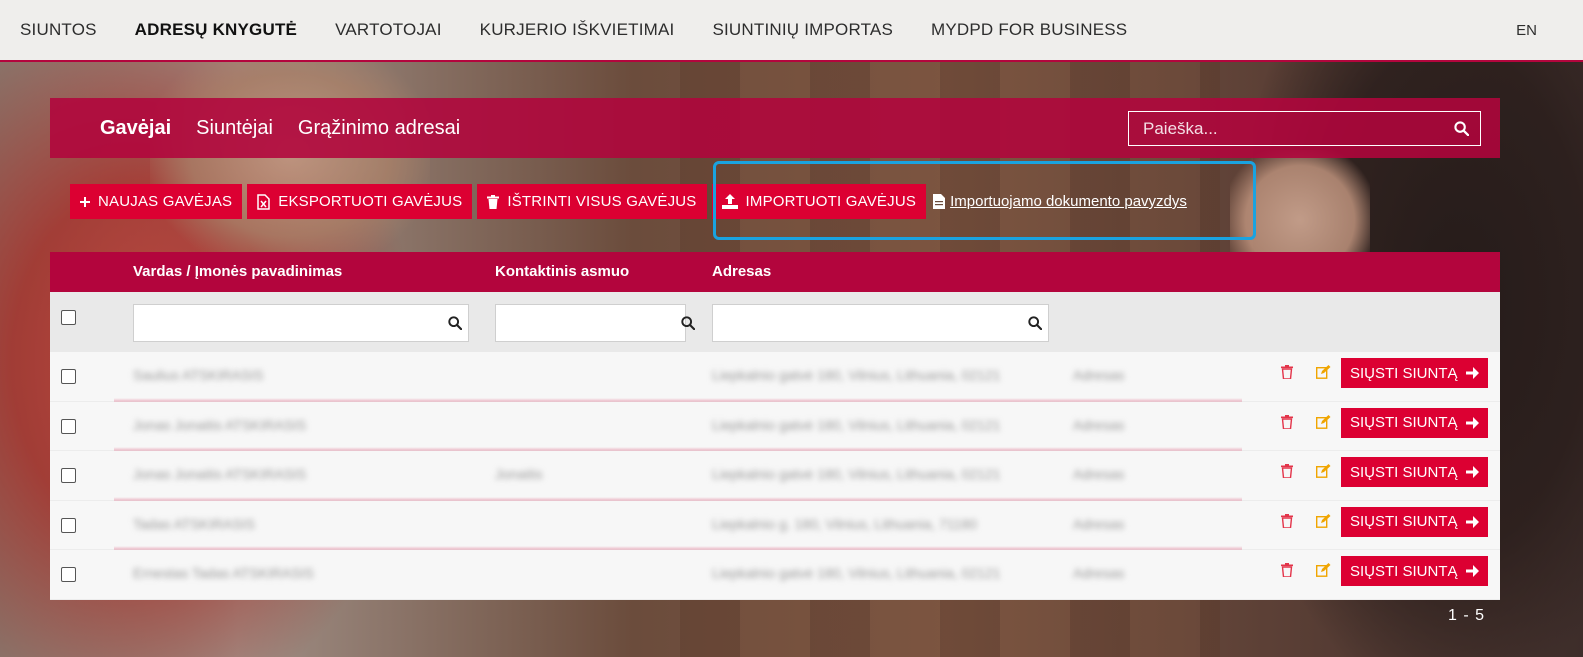 The image size is (1583, 657). Describe the element at coordinates (135, 128) in the screenshot. I see `tab-recipients: Gavėjai` at that location.